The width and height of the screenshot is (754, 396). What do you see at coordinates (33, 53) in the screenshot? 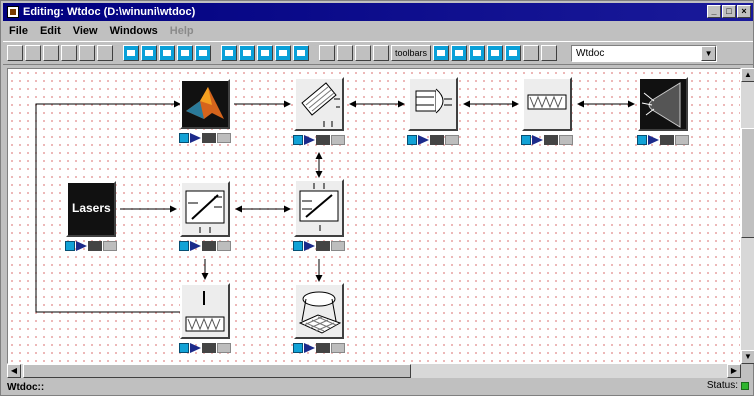
I see `open-file-icon` at bounding box center [33, 53].